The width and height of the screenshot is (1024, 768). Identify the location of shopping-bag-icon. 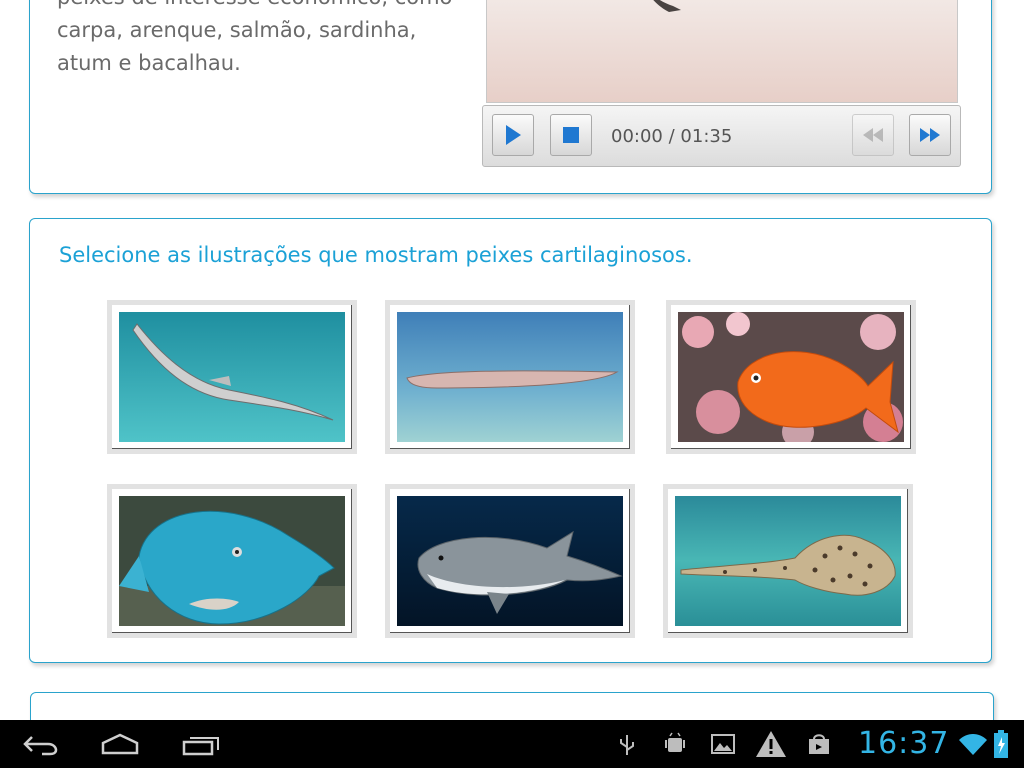
(819, 744).